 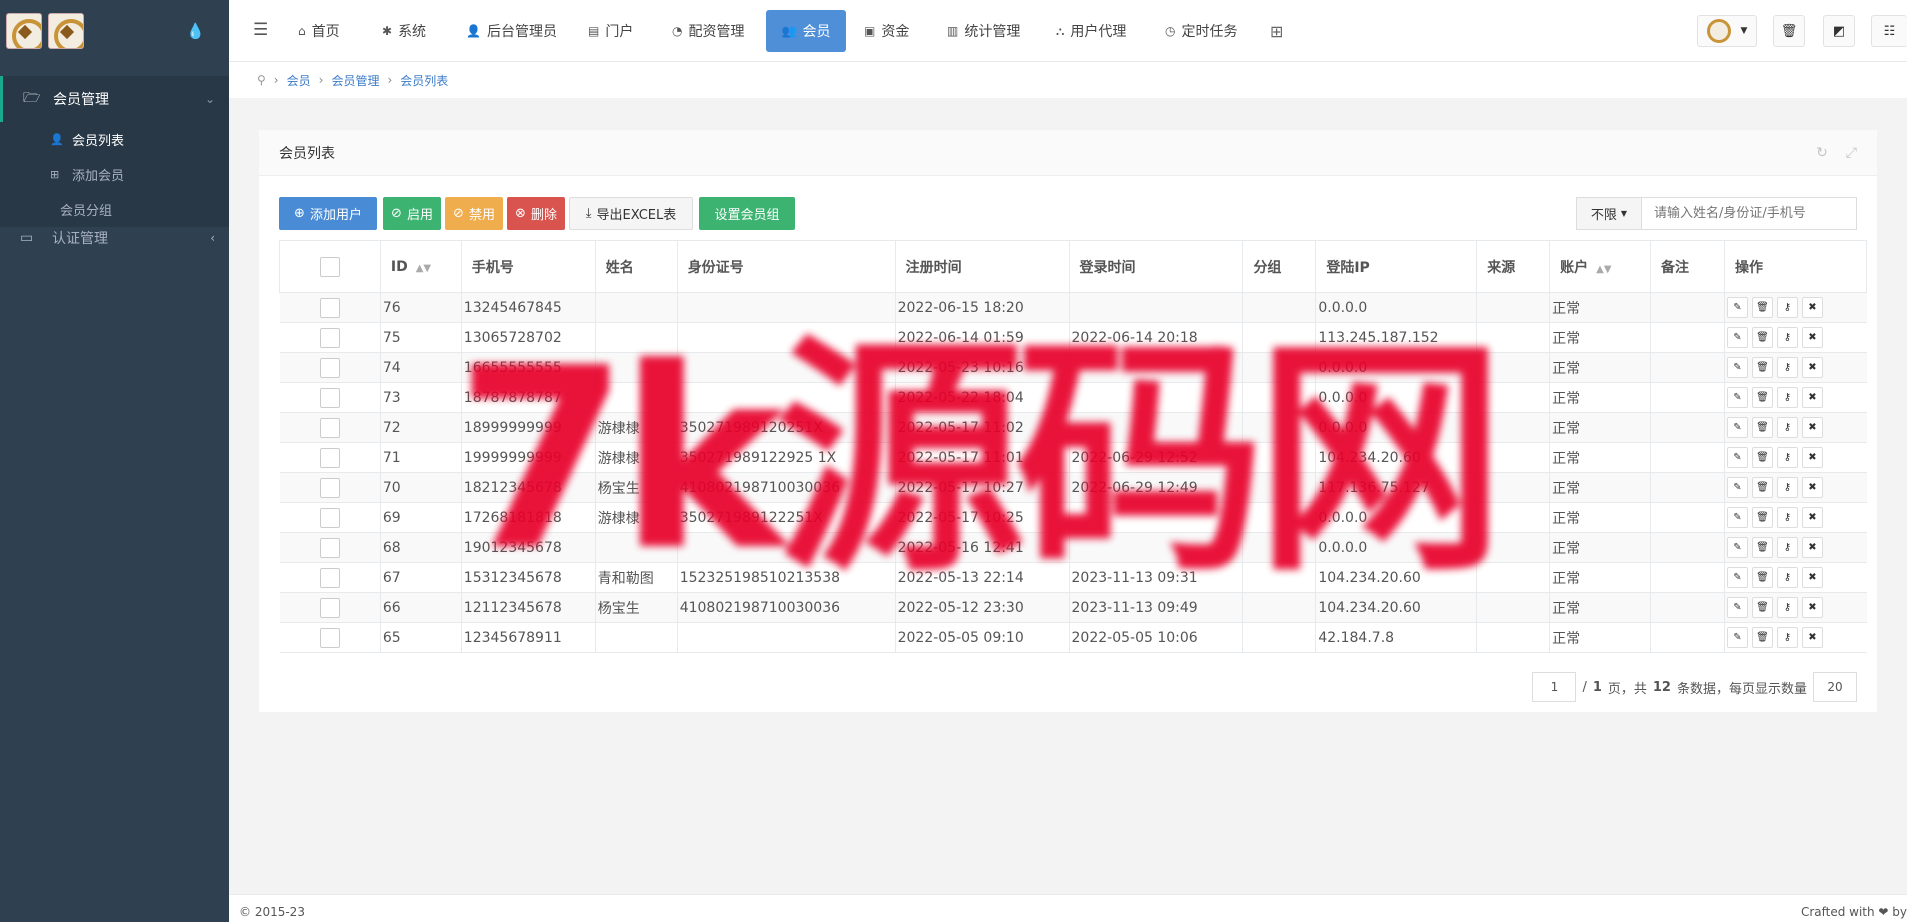 What do you see at coordinates (260, 30) in the screenshot?
I see `menu-toggle-icon: ☰` at bounding box center [260, 30].